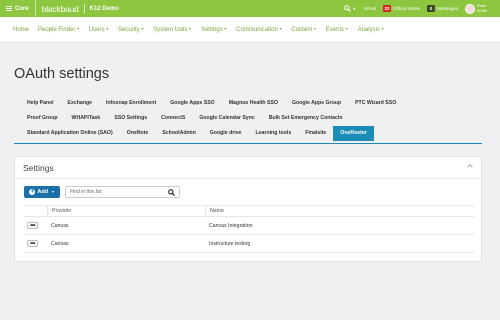  I want to click on nav-item-label: Content, so click(302, 29).